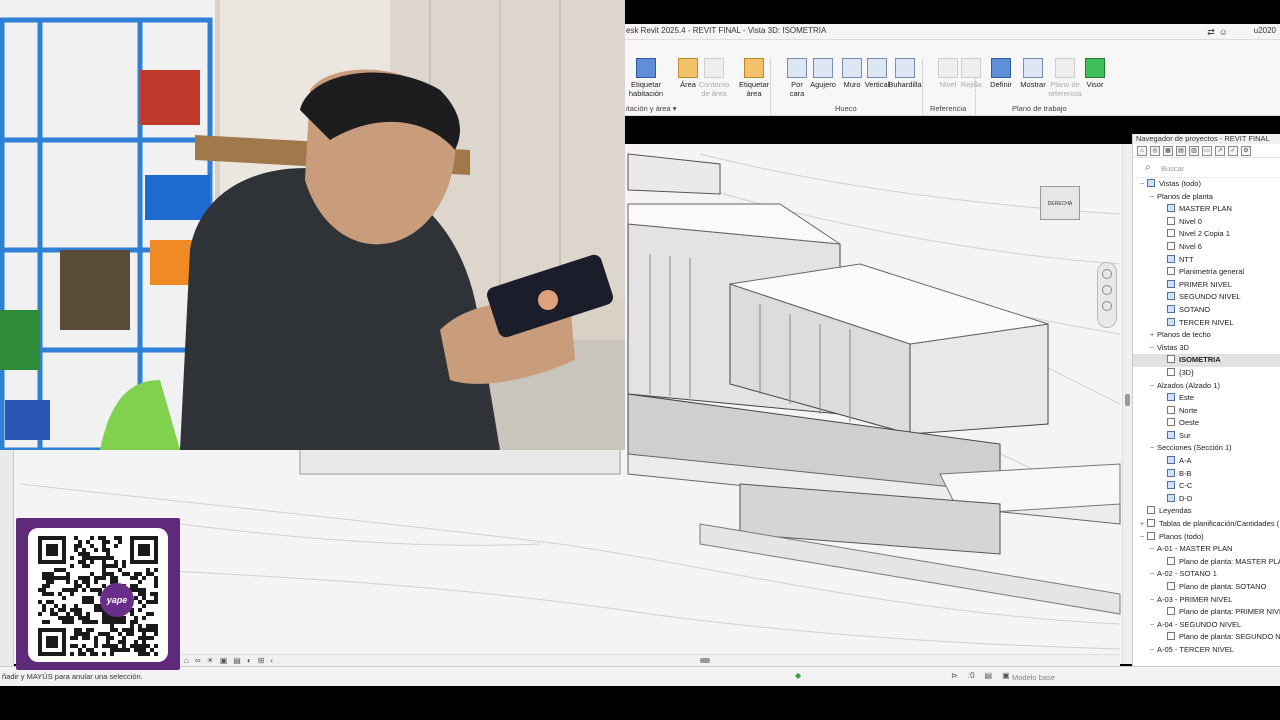 The width and height of the screenshot is (1280, 720). What do you see at coordinates (1223, 32) in the screenshot?
I see `user-icon: ☺` at bounding box center [1223, 32].